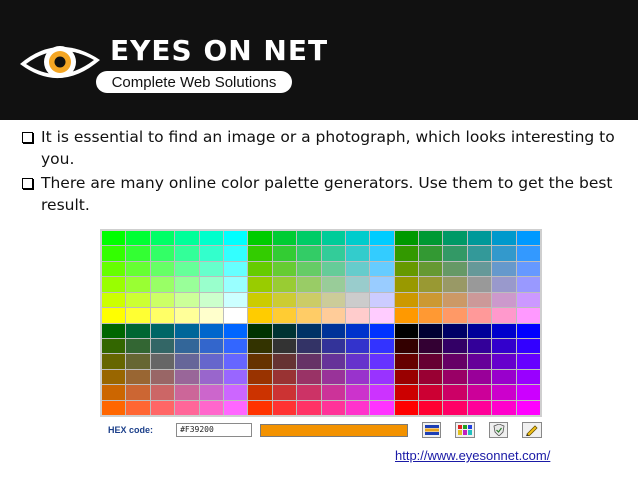 This screenshot has width=638, height=479. What do you see at coordinates (431, 430) in the screenshot?
I see `color-bars-button` at bounding box center [431, 430].